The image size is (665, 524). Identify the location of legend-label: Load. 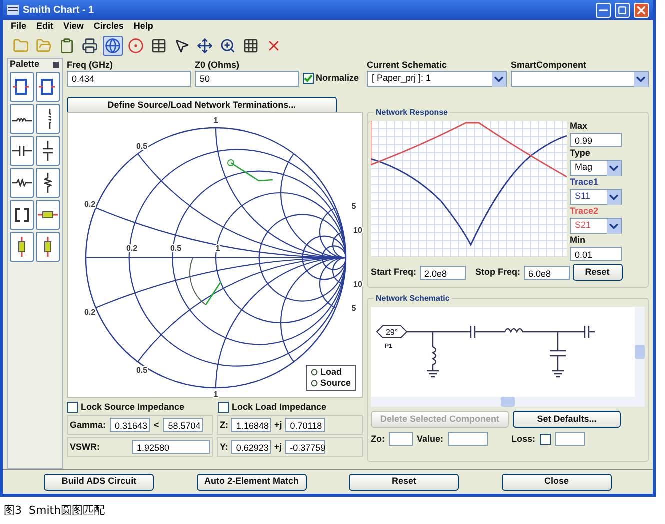
(331, 372).